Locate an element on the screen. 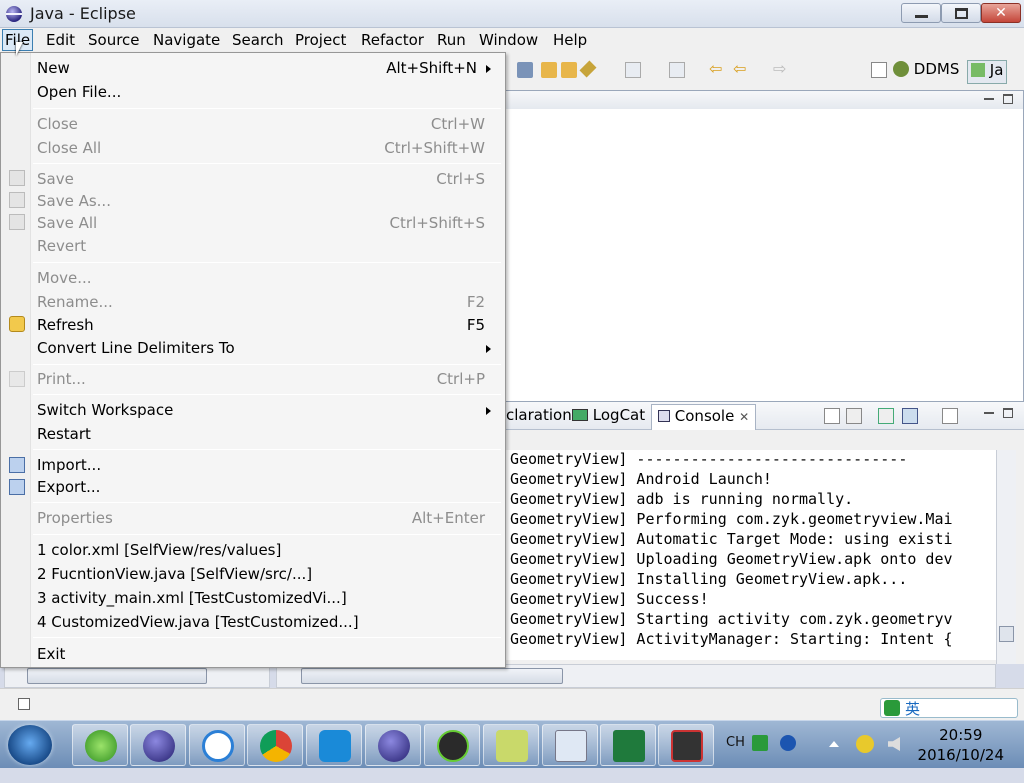 This screenshot has height=783, width=1024. show-hidden-icons-button is located at coordinates (834, 744).